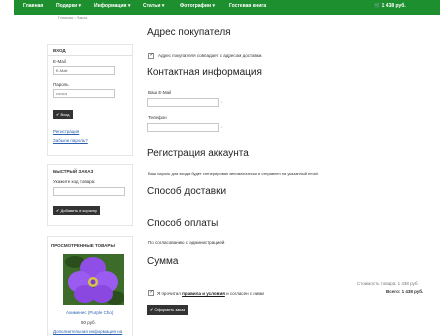 The height and width of the screenshot is (336, 440). Describe the element at coordinates (163, 261) in the screenshot. I see `total-heading: Сумма` at that location.